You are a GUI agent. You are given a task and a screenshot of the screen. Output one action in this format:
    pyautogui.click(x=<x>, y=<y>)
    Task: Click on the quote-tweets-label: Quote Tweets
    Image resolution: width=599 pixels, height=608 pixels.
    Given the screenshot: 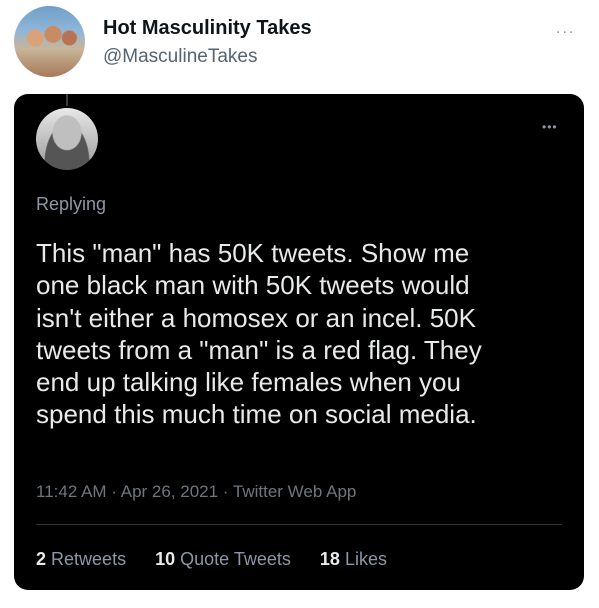 What is the action you would take?
    pyautogui.click(x=235, y=559)
    